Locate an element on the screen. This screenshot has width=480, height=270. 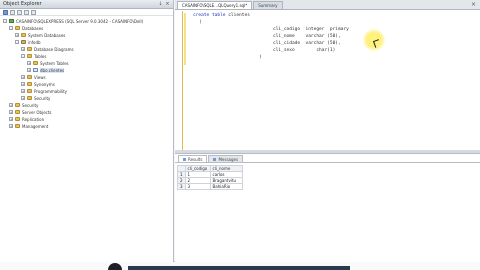
code-line: ( is located at coordinates (200, 22).